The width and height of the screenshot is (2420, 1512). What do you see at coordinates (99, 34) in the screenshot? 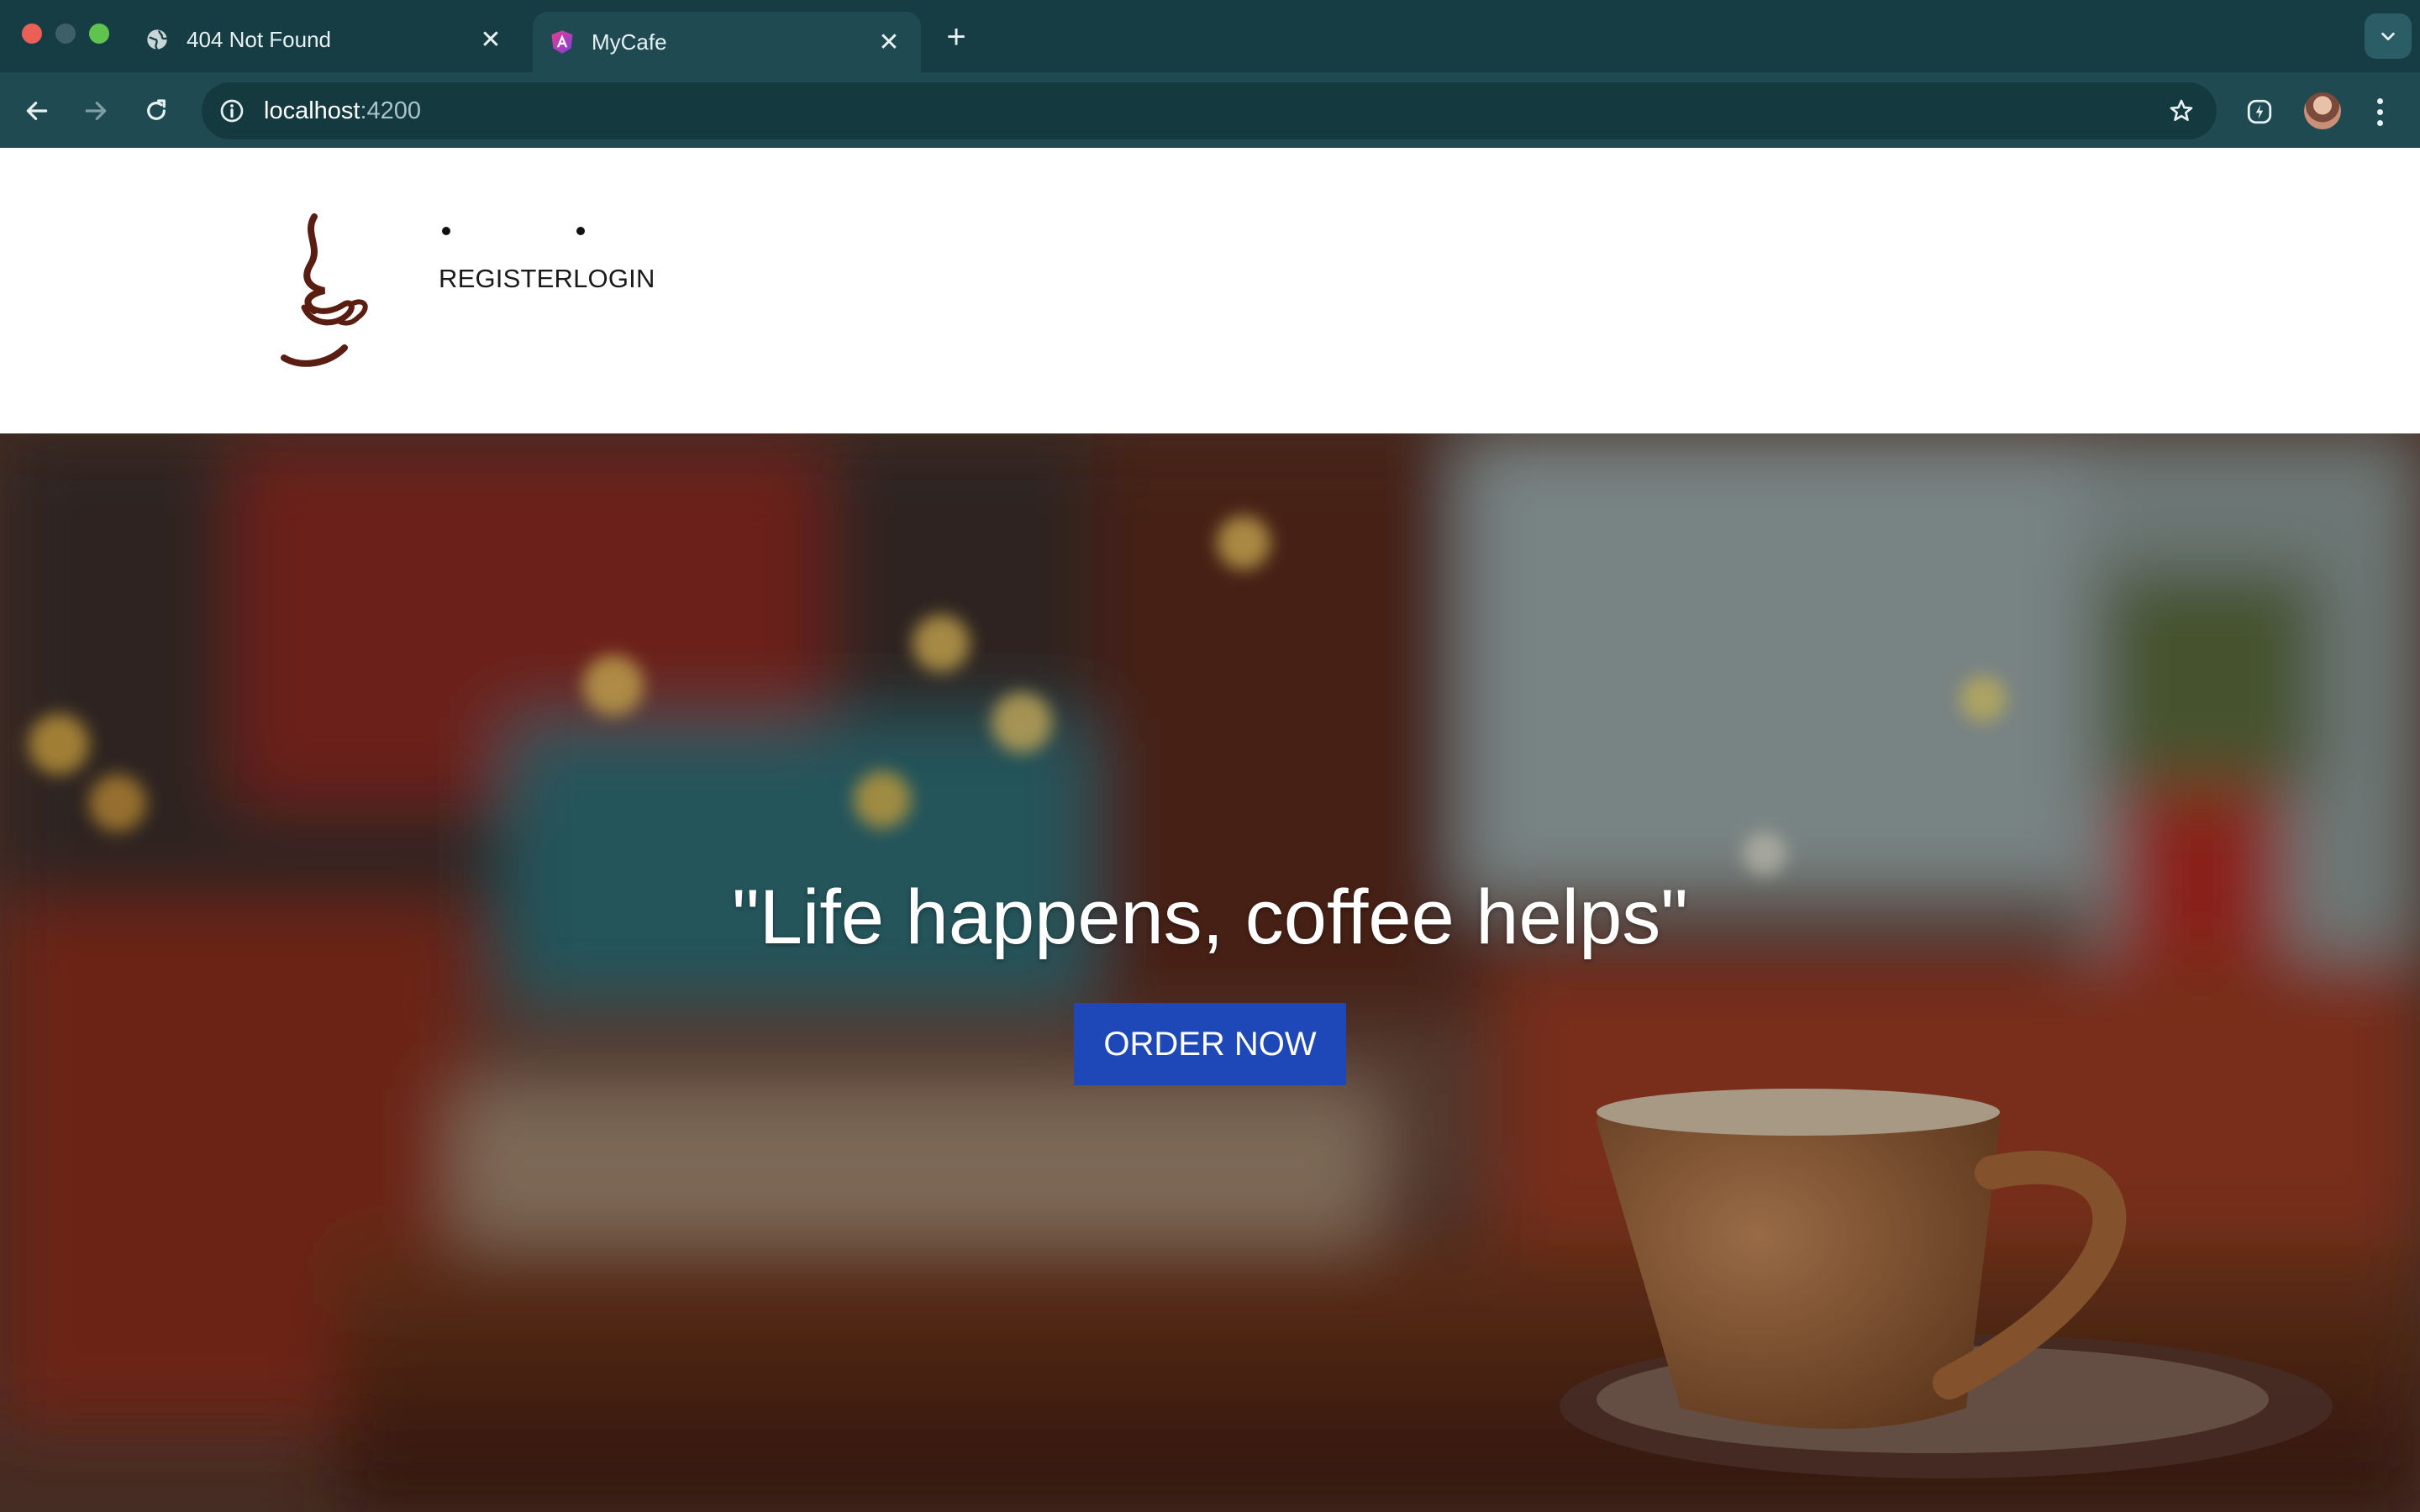
I see `maximize-window-button` at bounding box center [99, 34].